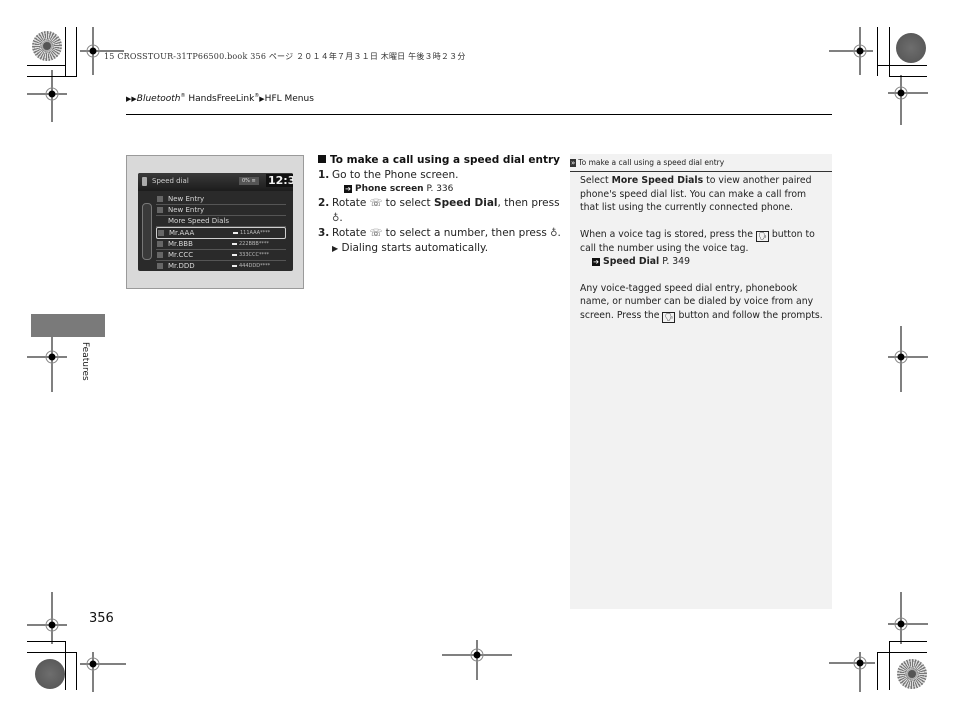 The height and width of the screenshot is (718, 954). What do you see at coordinates (221, 244) in the screenshot?
I see `speed-dial-row: Mr.BBB 222BBB****` at bounding box center [221, 244].